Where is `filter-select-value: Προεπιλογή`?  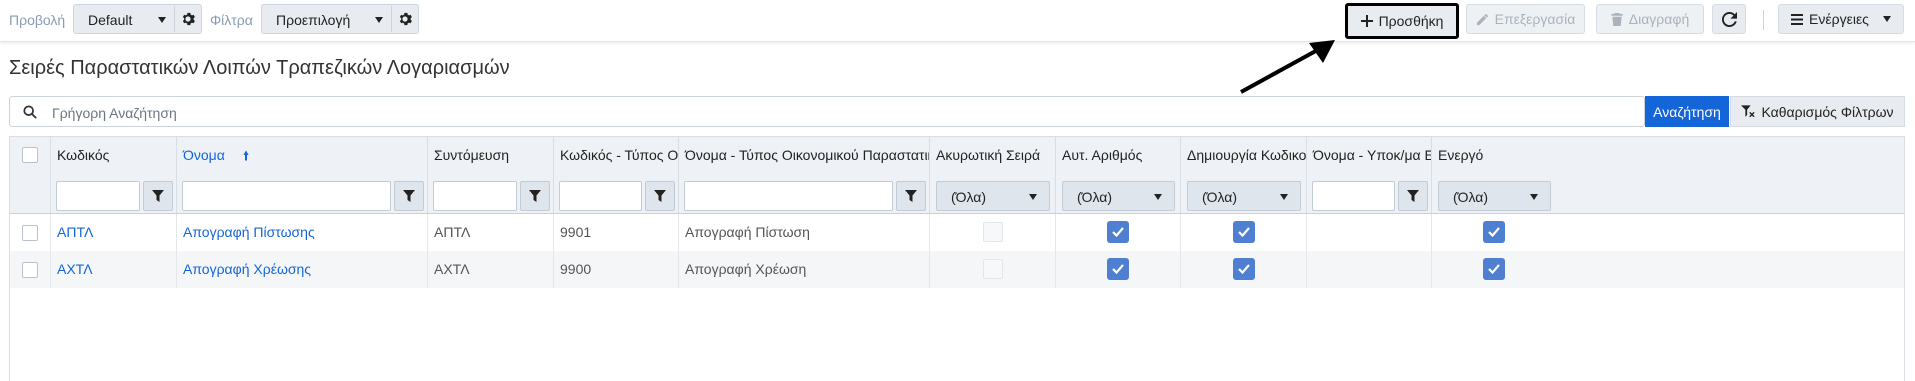 filter-select-value: Προεπιλογή is located at coordinates (313, 20).